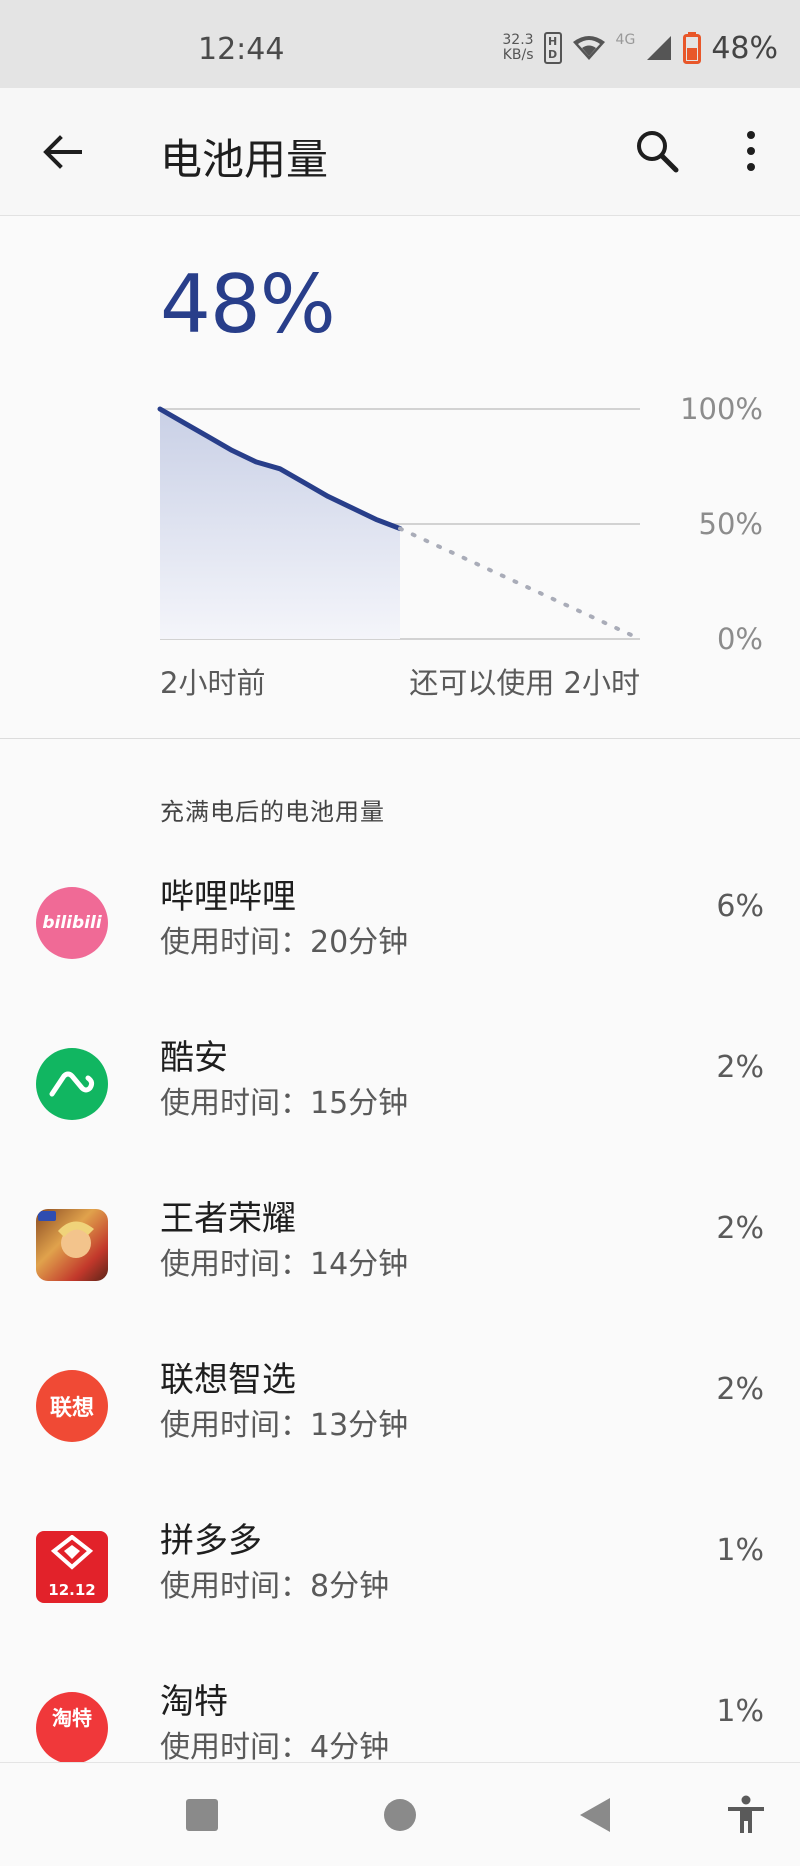 The width and height of the screenshot is (800, 1866). What do you see at coordinates (241, 49) in the screenshot?
I see `status-time: 12:44` at bounding box center [241, 49].